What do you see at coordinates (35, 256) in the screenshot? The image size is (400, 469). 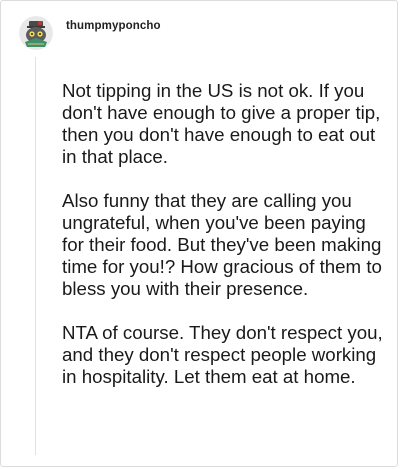 I see `thread-line` at bounding box center [35, 256].